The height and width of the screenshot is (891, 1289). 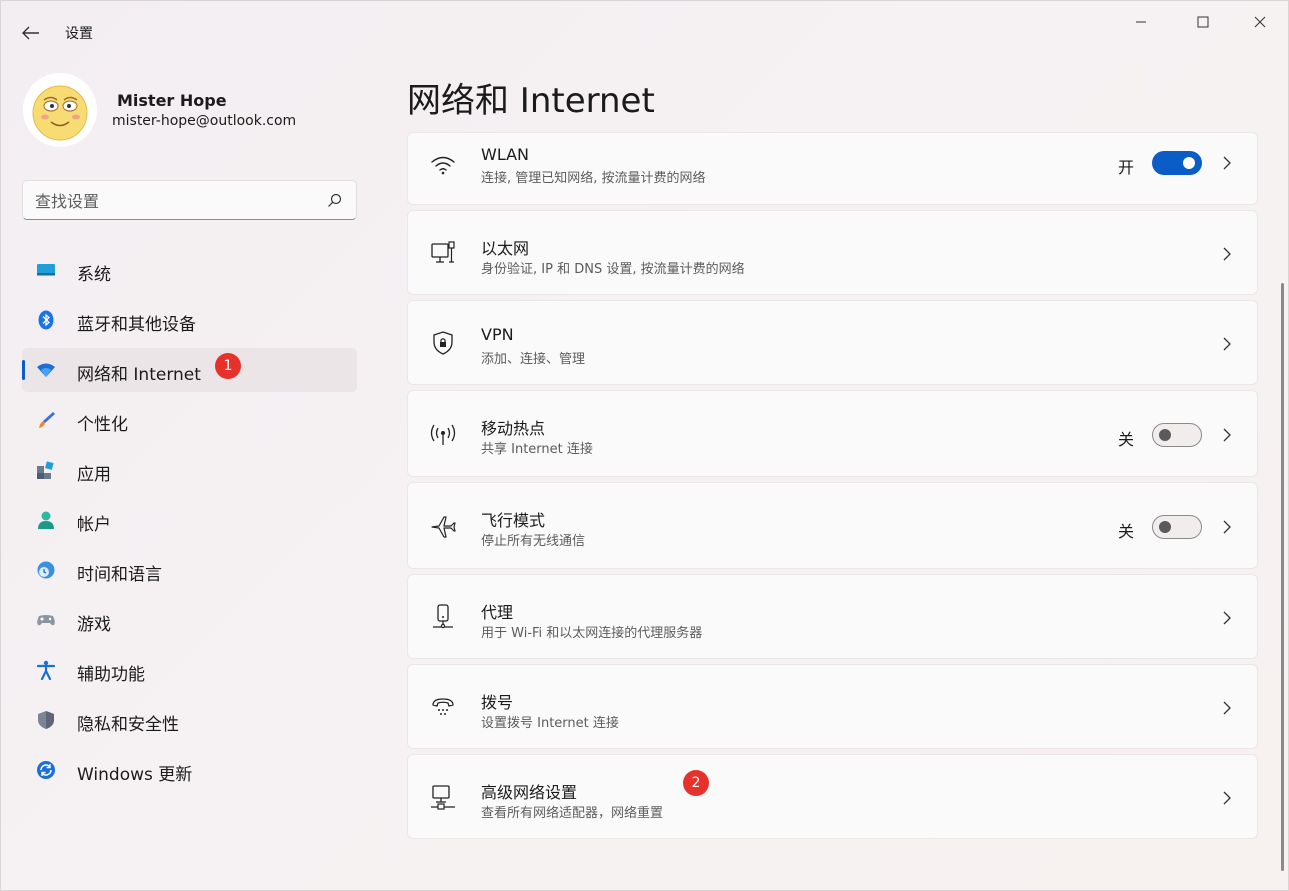 What do you see at coordinates (505, 154) in the screenshot?
I see `card-title: WLAN` at bounding box center [505, 154].